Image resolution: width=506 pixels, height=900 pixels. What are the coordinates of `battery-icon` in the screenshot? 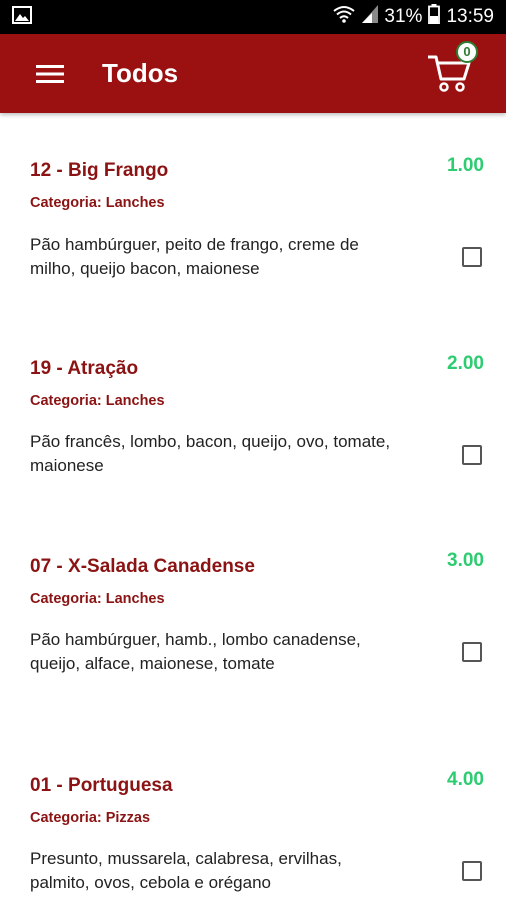 It's located at (434, 17).